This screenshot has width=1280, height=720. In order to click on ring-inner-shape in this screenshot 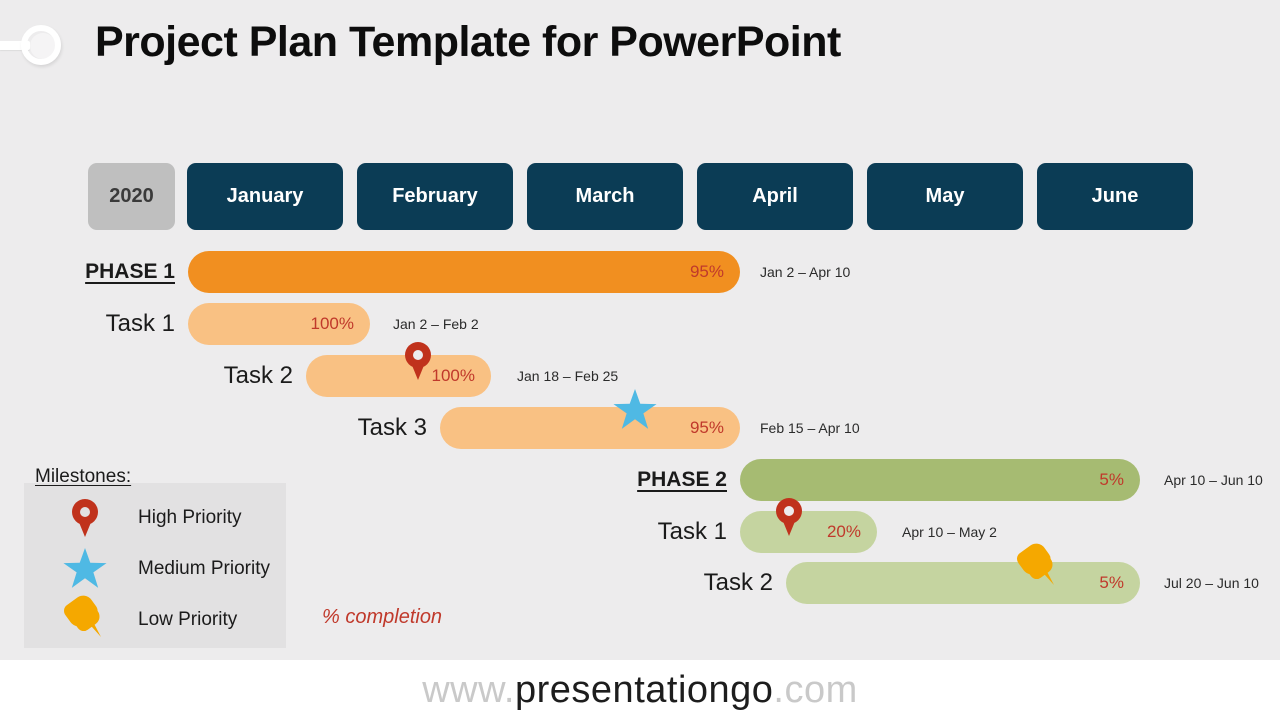, I will do `click(43, 46)`.